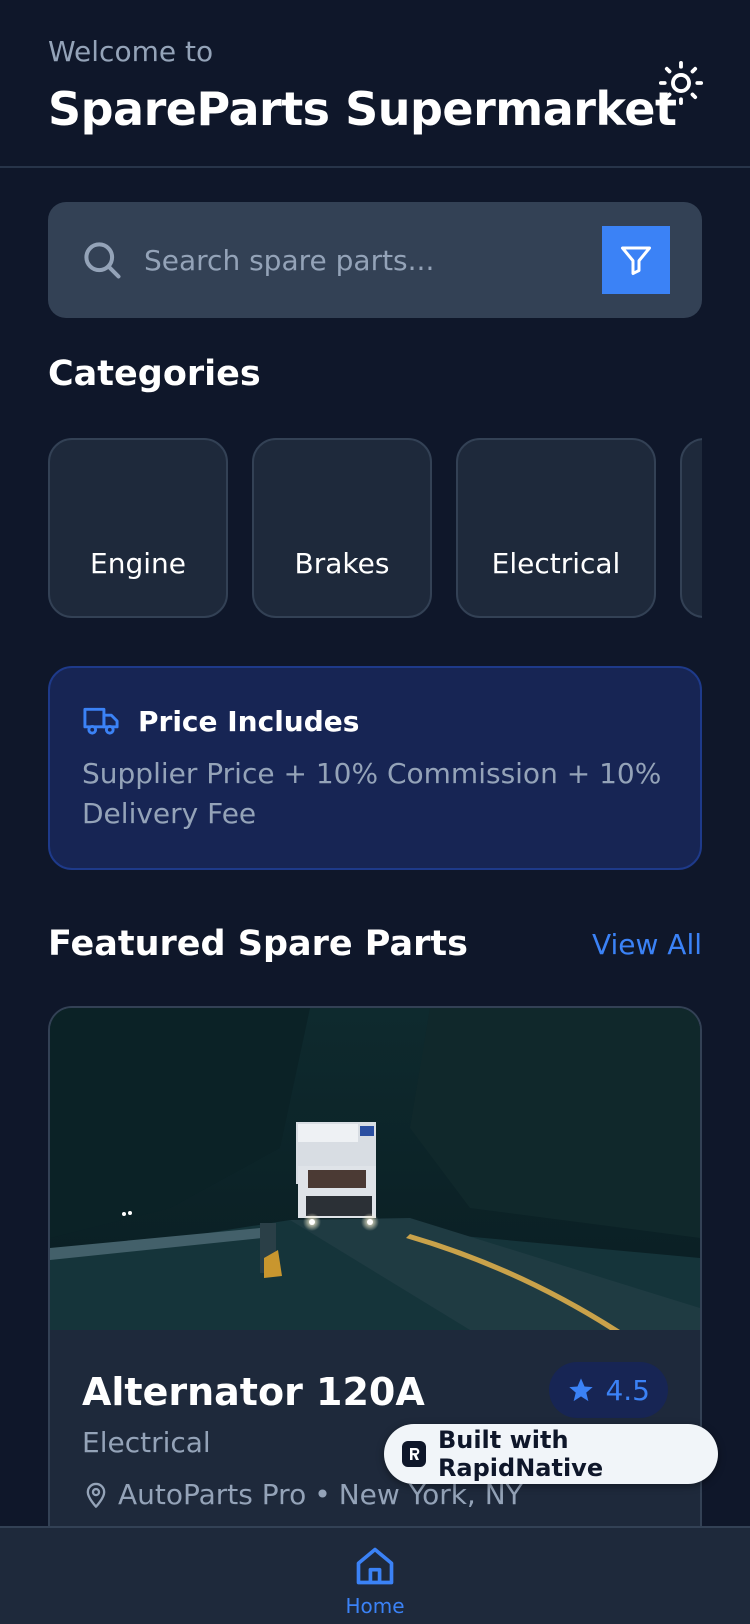 This screenshot has width=750, height=1624. Describe the element at coordinates (249, 721) in the screenshot. I see `price-info-title: Price Includes` at that location.